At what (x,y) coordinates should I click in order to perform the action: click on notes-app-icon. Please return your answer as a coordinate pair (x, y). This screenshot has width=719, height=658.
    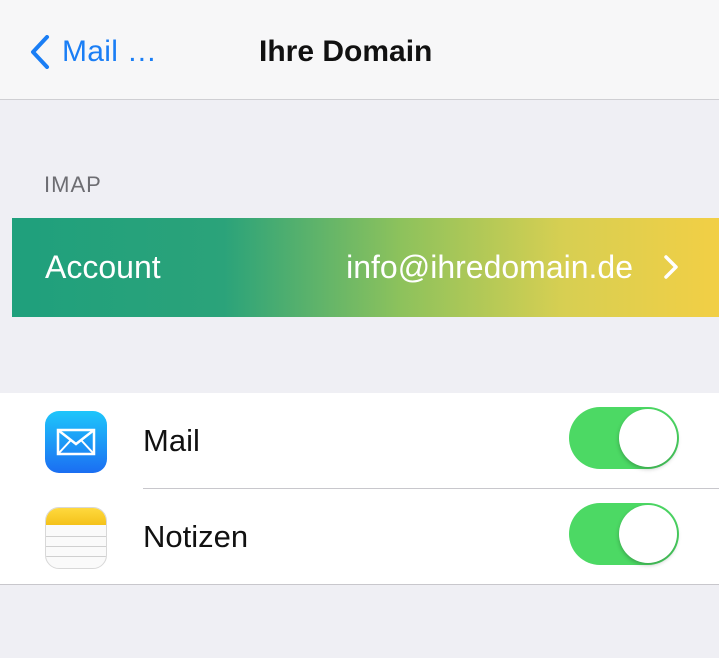
    Looking at the image, I should click on (76, 538).